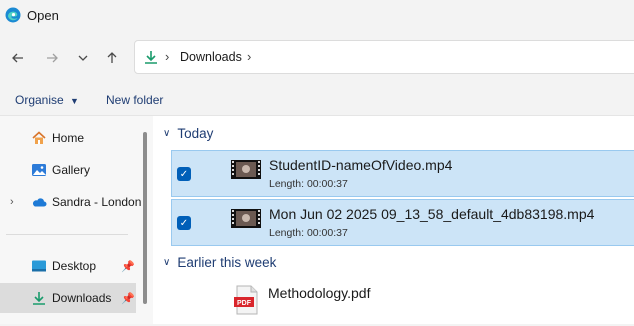 Image resolution: width=634 pixels, height=326 pixels. Describe the element at coordinates (39, 170) in the screenshot. I see `gallery-icon` at that location.